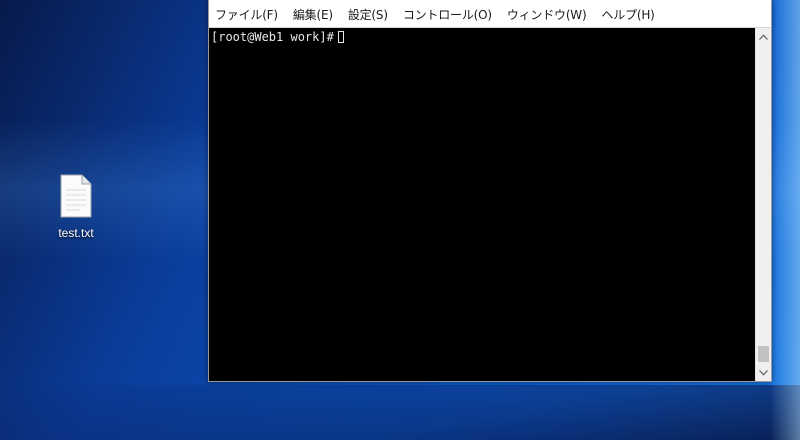 The height and width of the screenshot is (440, 800). What do you see at coordinates (400, 412) in the screenshot?
I see `wallpaper-shadow-band` at bounding box center [400, 412].